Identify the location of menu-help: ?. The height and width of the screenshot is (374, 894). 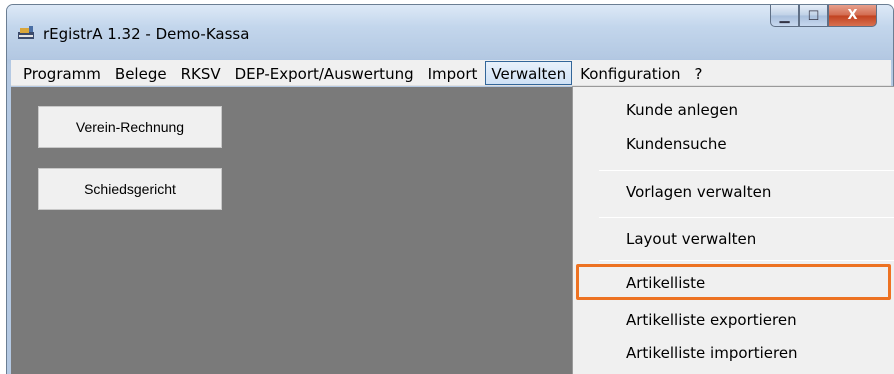
(699, 73).